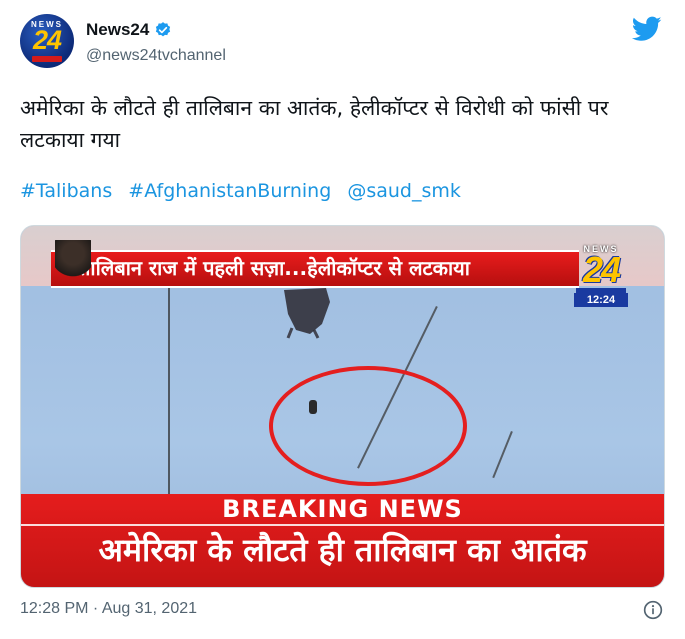 Image resolution: width=685 pixels, height=639 pixels. Describe the element at coordinates (108, 609) in the screenshot. I see `tweet-timestamp: 12:28 PM · Aug 31, 2021` at that location.